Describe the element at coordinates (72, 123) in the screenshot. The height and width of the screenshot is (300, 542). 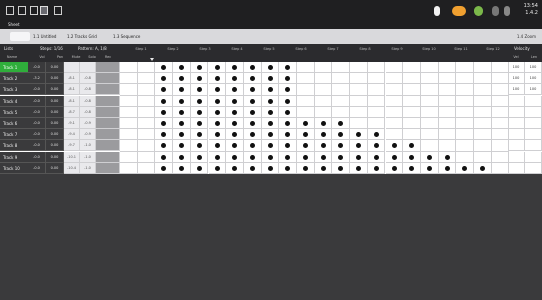
I see `track-value-a: -9.1` at that location.